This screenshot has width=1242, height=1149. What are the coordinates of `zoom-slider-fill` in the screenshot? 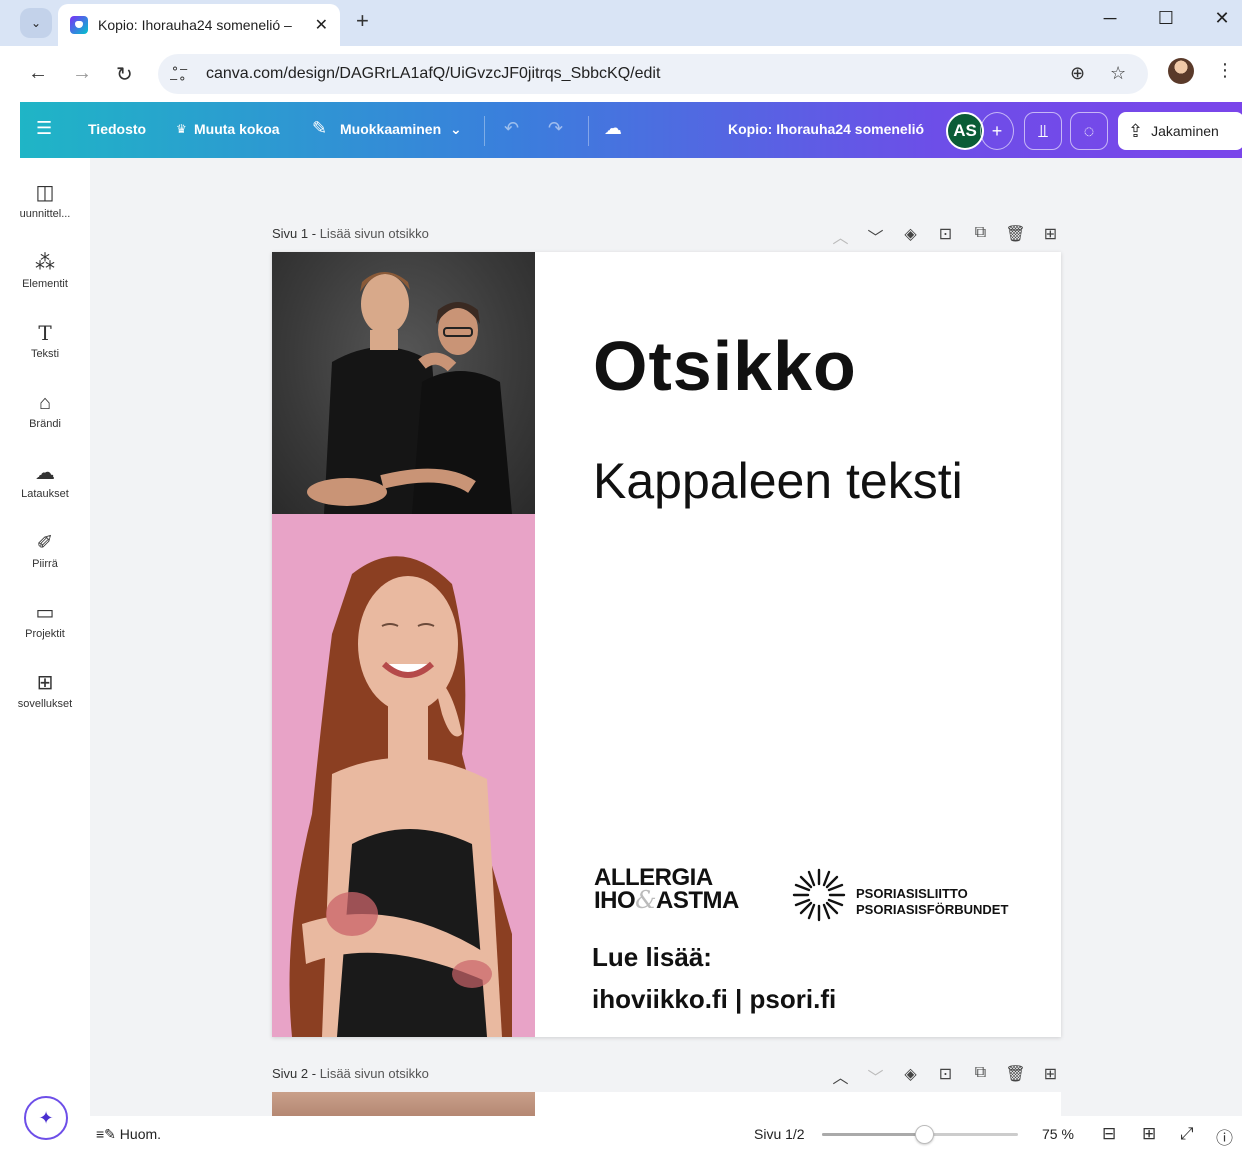 It's located at (873, 1134).